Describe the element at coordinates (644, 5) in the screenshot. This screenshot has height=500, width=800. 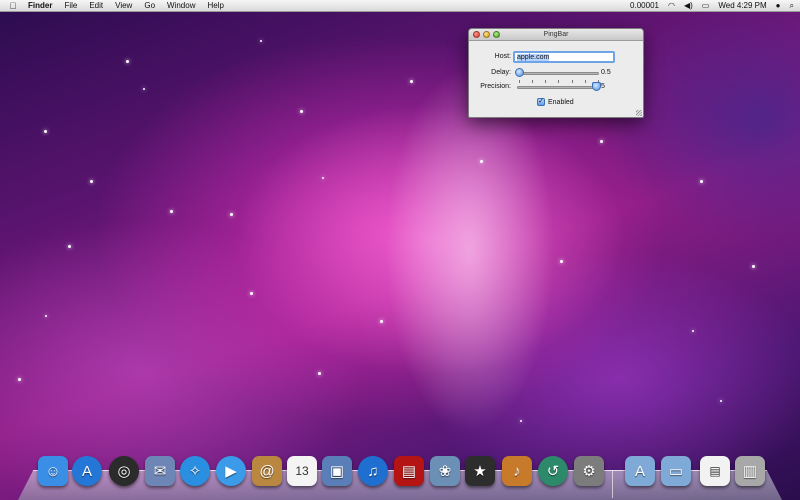
I see `pingbar-status-value: 0.00001` at that location.